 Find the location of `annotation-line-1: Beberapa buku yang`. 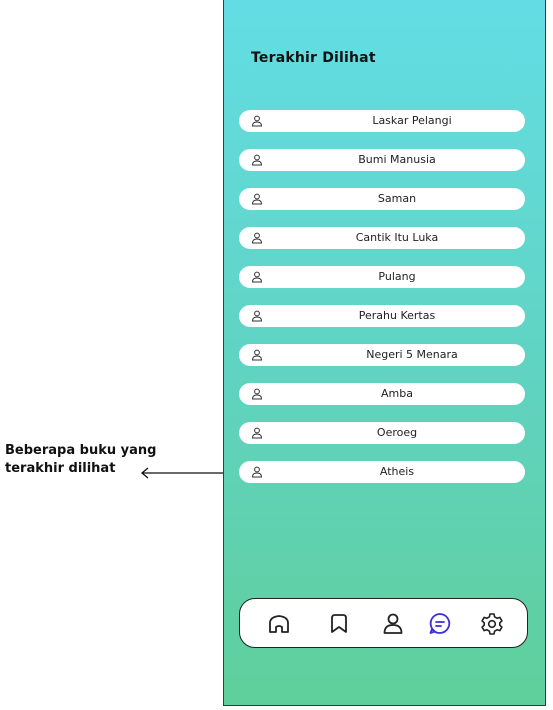

annotation-line-1: Beberapa buku yang is located at coordinates (81, 450).